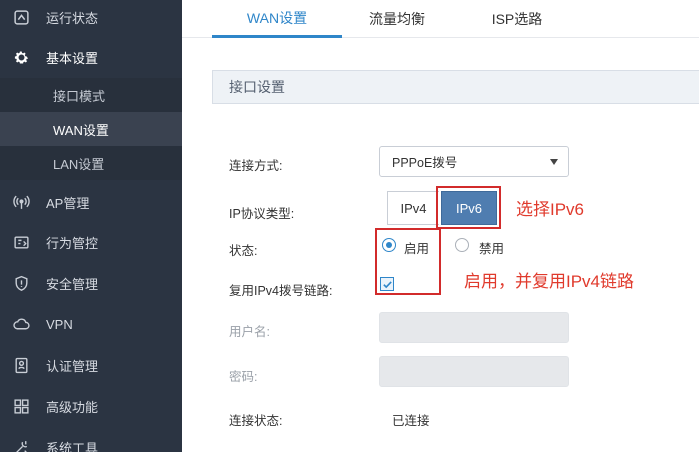 This screenshot has height=452, width=699. Describe the element at coordinates (243, 377) in the screenshot. I see `password-label: 密码:` at that location.